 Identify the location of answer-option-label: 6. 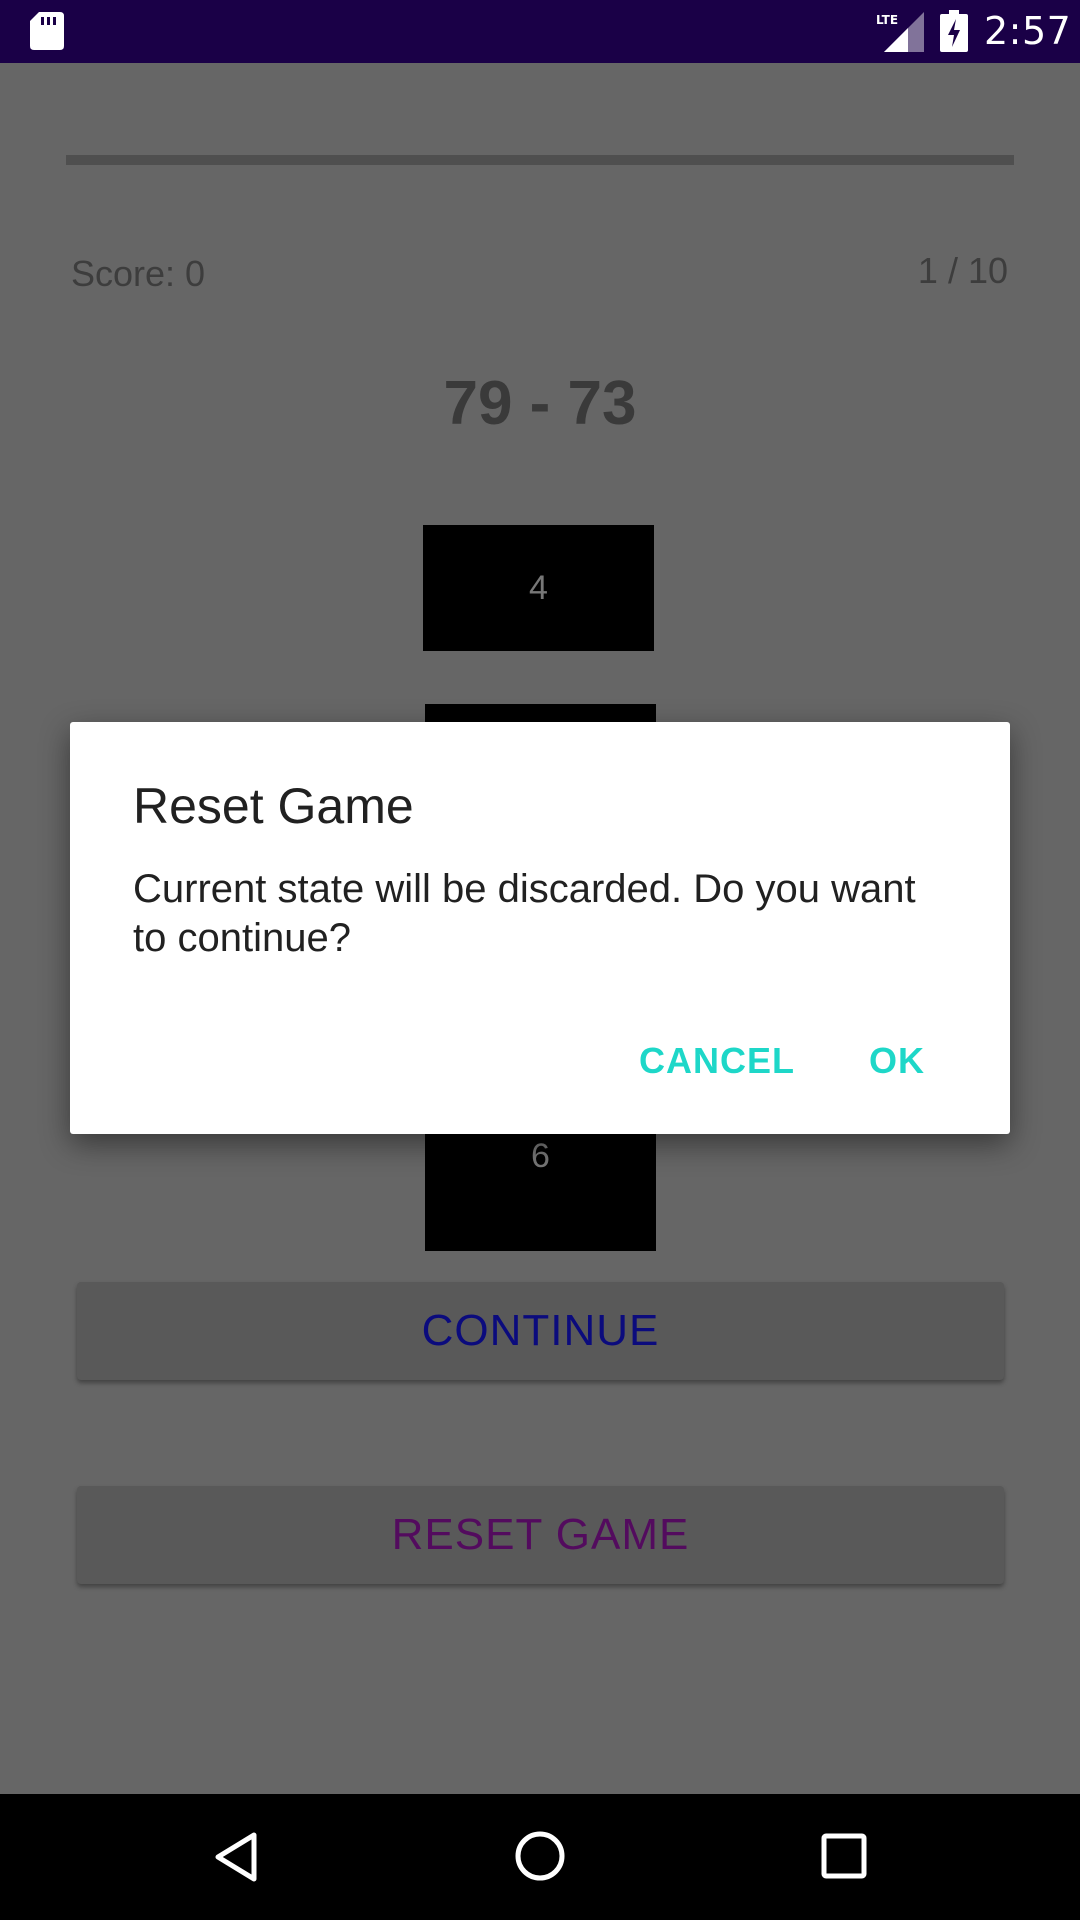
(540, 1155).